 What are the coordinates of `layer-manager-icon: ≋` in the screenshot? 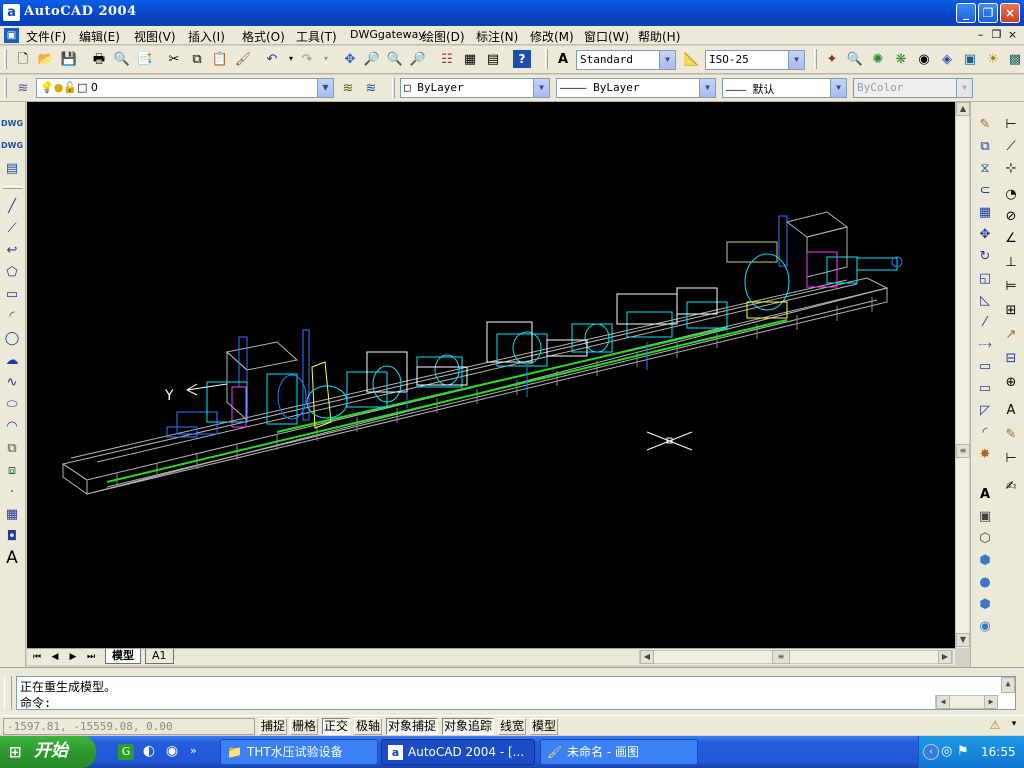 It's located at (23, 88).